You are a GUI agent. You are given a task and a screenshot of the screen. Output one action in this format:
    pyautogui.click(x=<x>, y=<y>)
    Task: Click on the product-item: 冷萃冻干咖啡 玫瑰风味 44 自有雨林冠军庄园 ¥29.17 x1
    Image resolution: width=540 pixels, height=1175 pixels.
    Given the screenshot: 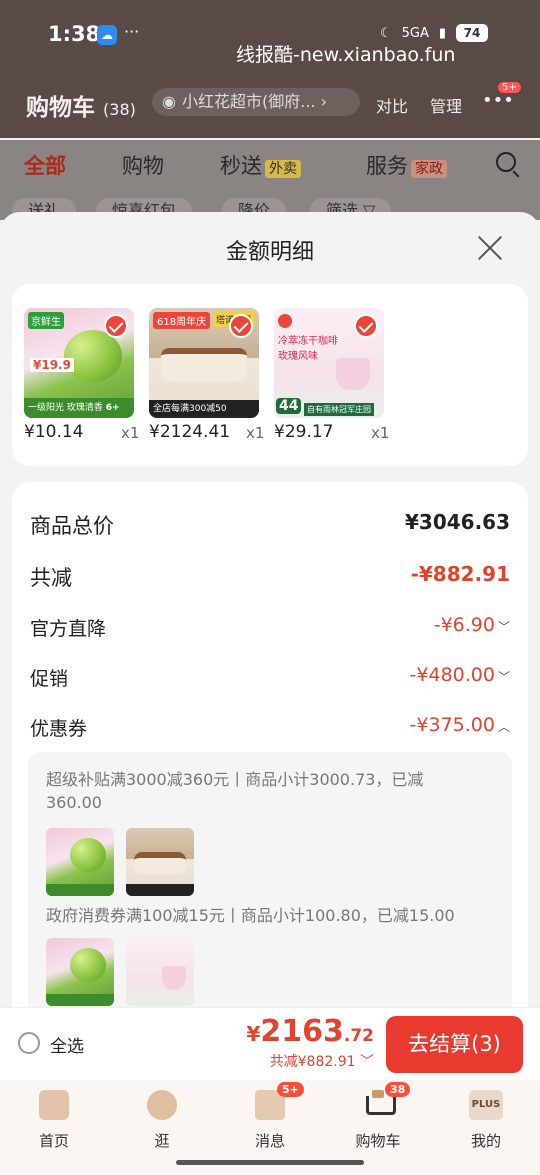 What is the action you would take?
    pyautogui.click(x=333, y=375)
    